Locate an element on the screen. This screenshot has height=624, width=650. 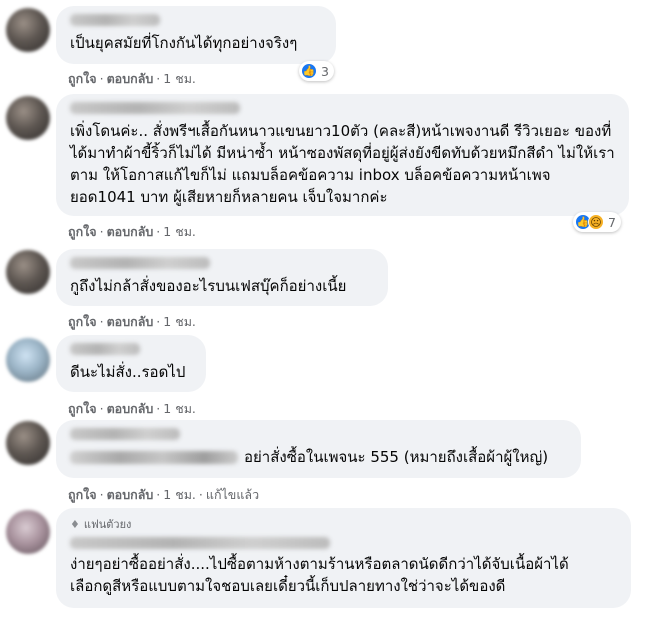
comment-bubble: เป็นยุคสมัยที่โกงกันได้ทุกอย่างจริงๆ is located at coordinates (196, 35).